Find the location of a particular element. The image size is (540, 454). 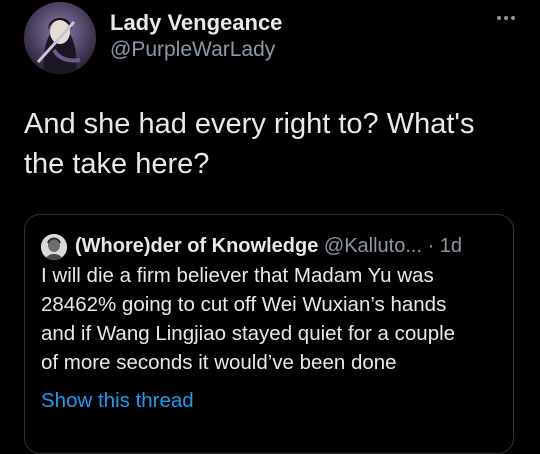

author-avatar is located at coordinates (60, 38).